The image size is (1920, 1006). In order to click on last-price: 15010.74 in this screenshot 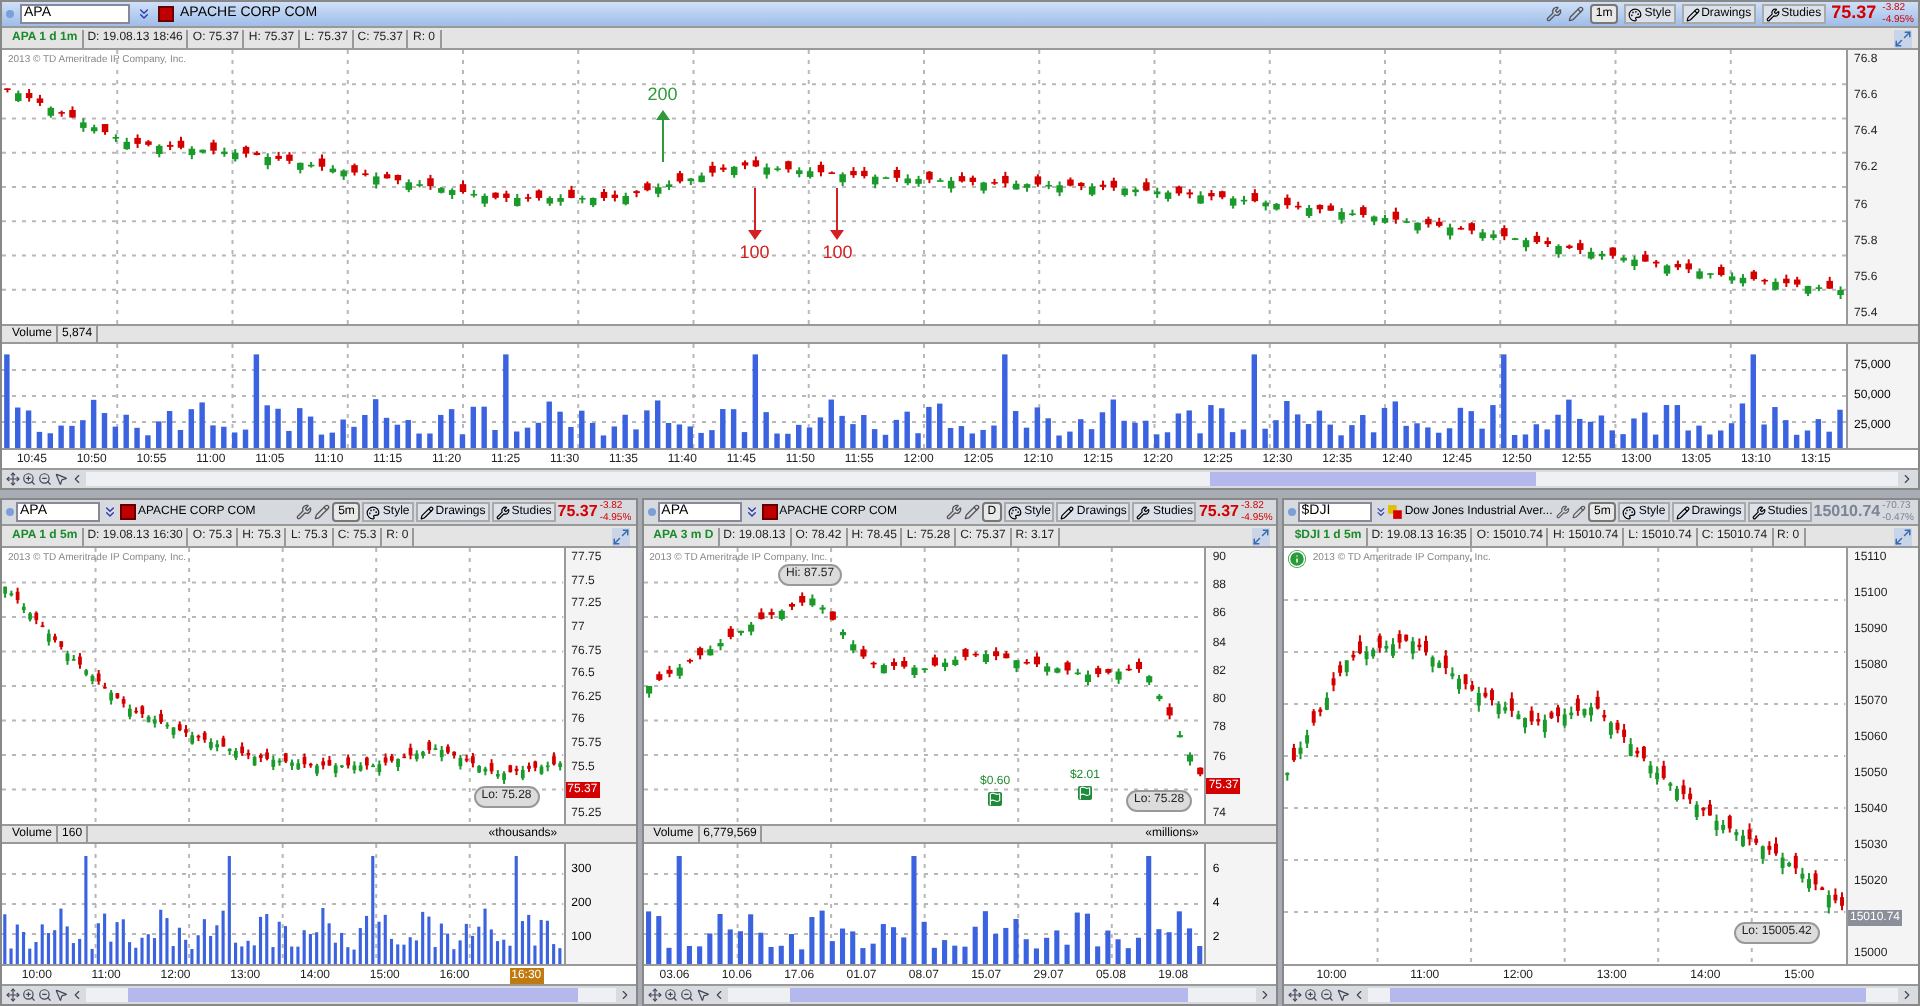, I will do `click(1847, 512)`.